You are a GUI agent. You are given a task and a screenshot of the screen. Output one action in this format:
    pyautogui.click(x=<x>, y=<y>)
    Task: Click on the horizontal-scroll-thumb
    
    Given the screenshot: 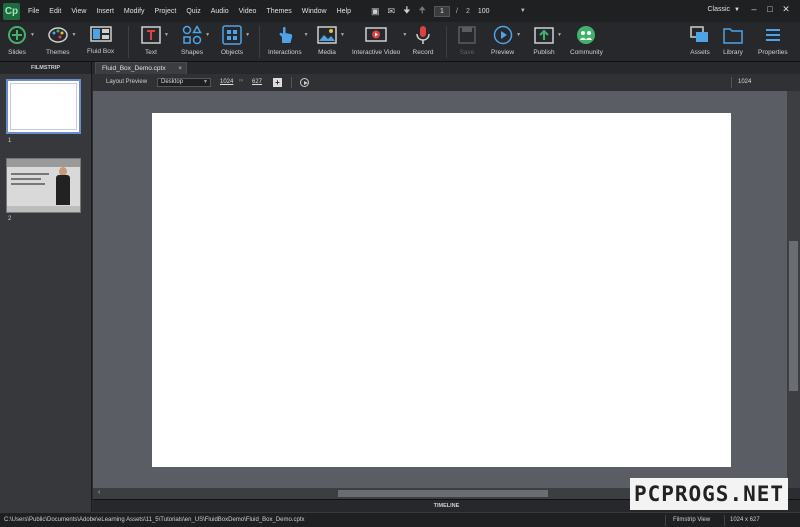 What is the action you would take?
    pyautogui.click(x=443, y=493)
    